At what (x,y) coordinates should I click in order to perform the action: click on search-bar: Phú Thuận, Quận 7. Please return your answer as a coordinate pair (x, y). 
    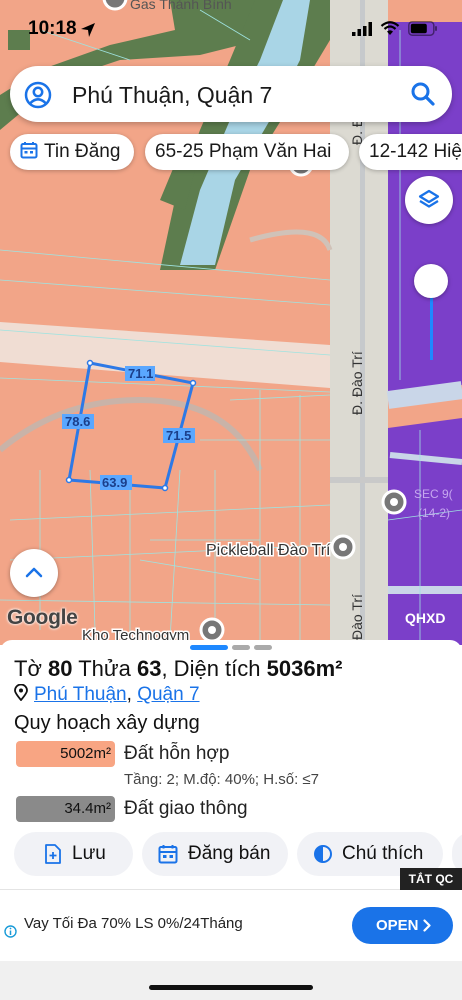
    Looking at the image, I should click on (231, 94).